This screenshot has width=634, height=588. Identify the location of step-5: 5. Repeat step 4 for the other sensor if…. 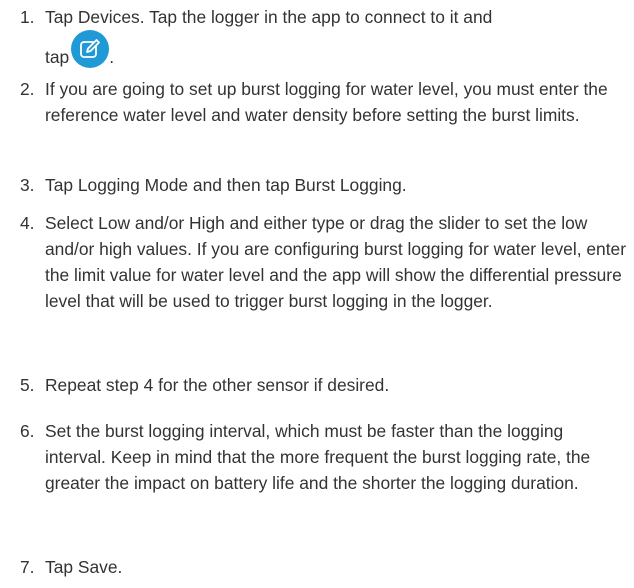
(317, 385).